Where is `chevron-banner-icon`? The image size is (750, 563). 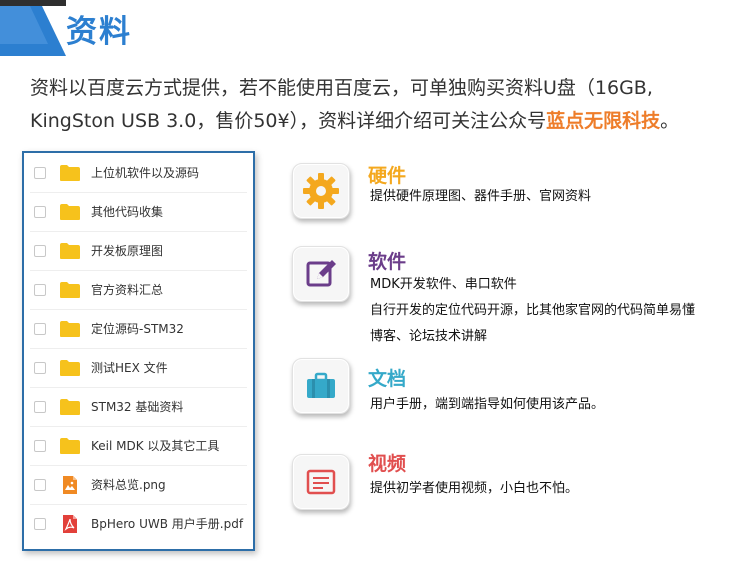 chevron-banner-icon is located at coordinates (33, 31).